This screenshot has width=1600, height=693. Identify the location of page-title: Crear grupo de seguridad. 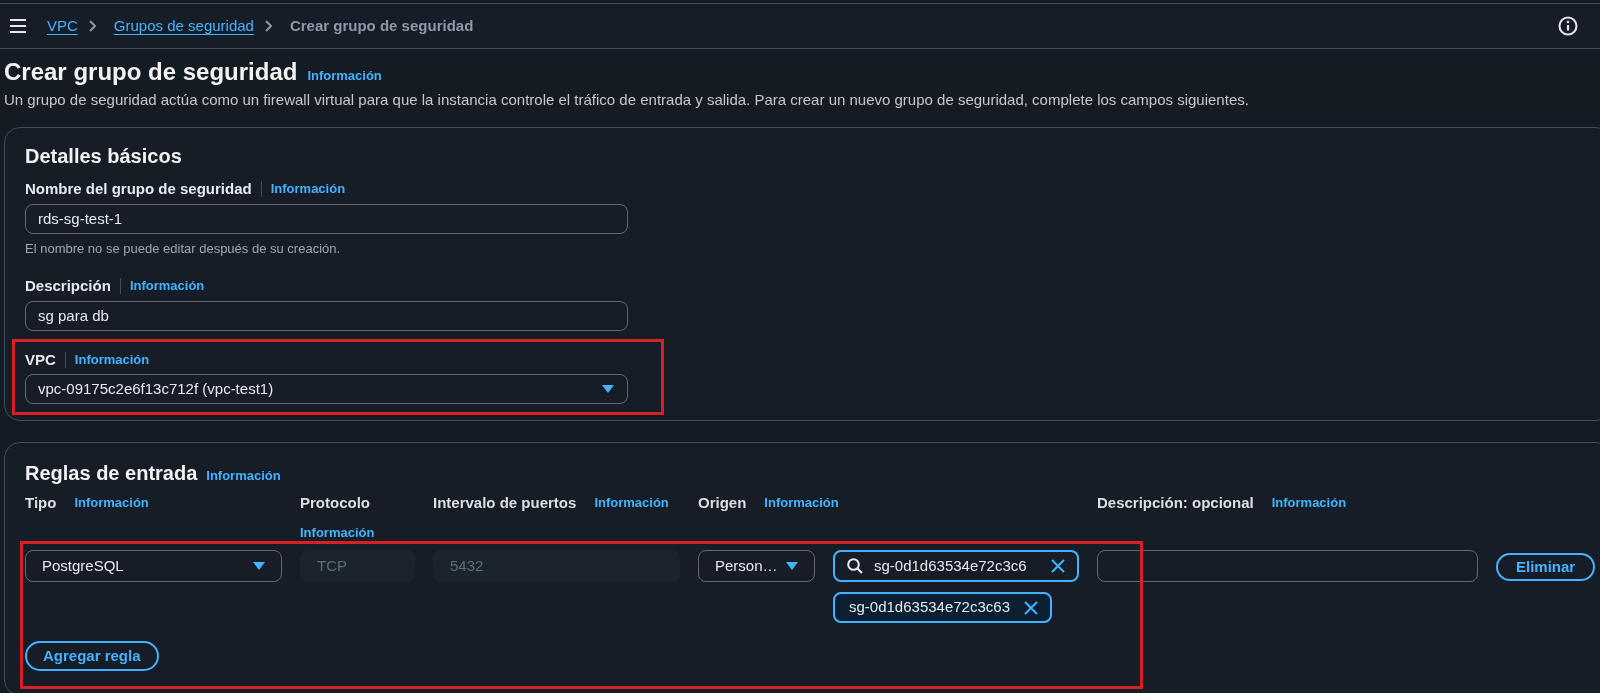
(151, 72).